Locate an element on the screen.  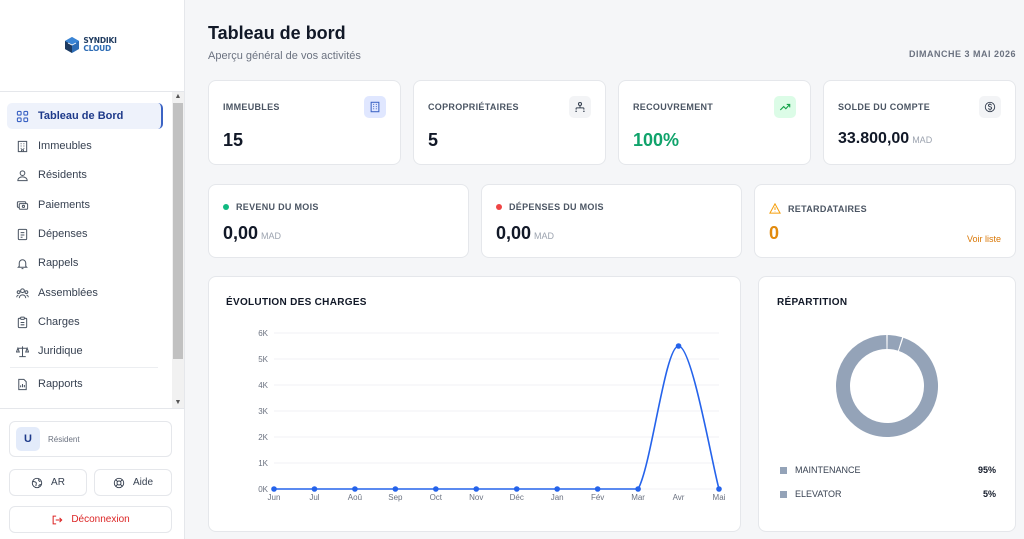
revenue-value: 0,00 MAD is located at coordinates (252, 233).